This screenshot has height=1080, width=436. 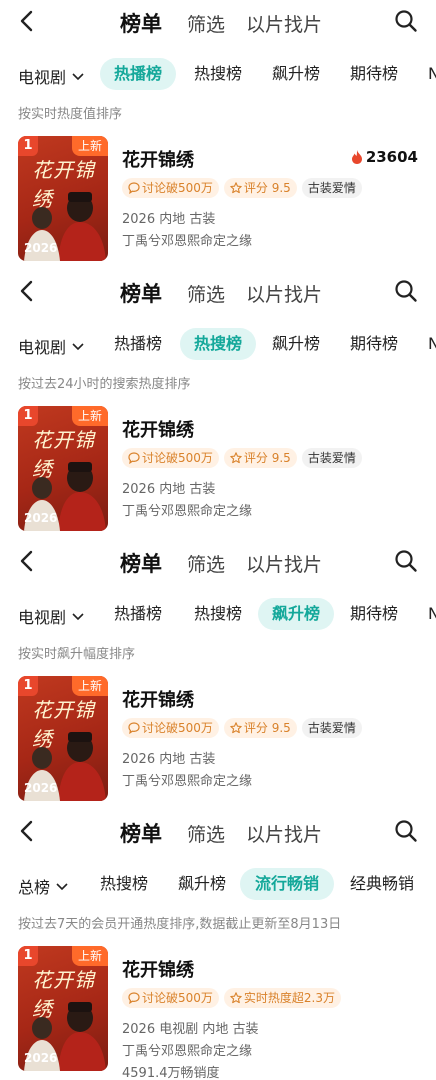 I want to click on rank-badge: 1, so click(x=28, y=956).